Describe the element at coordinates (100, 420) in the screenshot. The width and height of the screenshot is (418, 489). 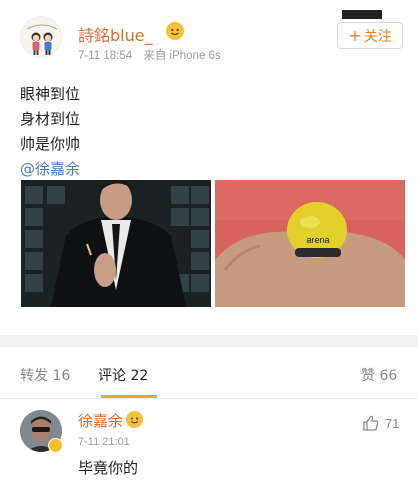
I see `commenter-name: 徐嘉余` at that location.